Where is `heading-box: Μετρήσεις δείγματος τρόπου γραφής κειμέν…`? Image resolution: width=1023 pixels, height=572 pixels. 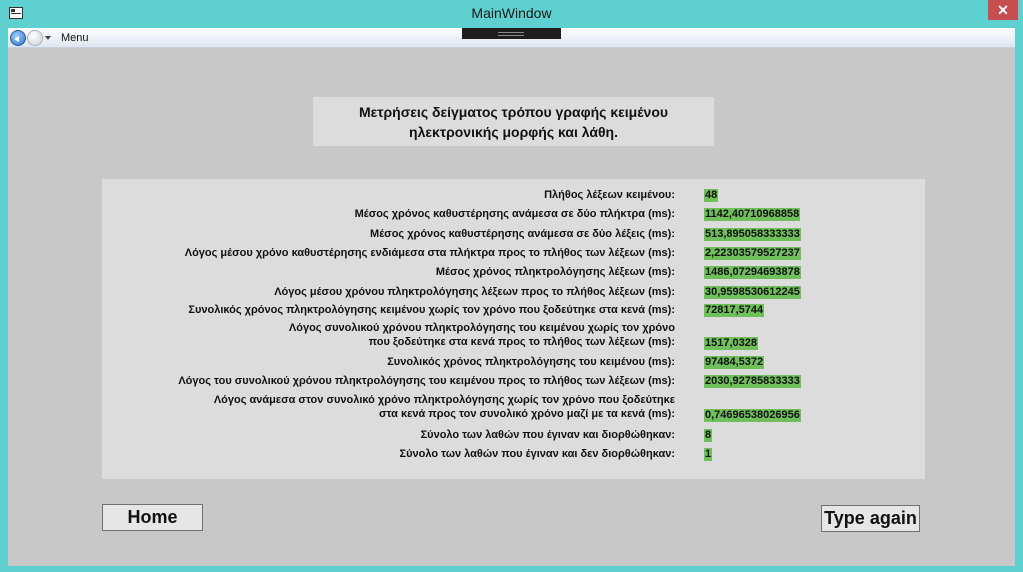 heading-box: Μετρήσεις δείγματος τρόπου γραφής κειμέν… is located at coordinates (513, 121).